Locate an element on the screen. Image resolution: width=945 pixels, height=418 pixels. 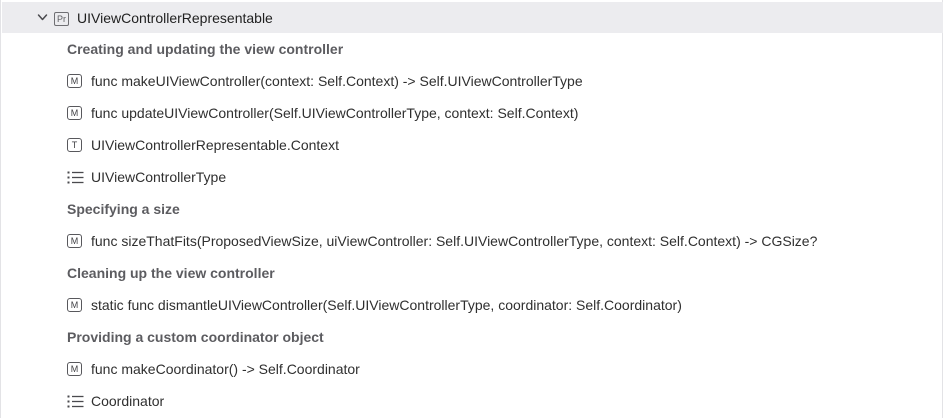
list-item: T UIViewControllerRepresentable.Context is located at coordinates (472, 146).